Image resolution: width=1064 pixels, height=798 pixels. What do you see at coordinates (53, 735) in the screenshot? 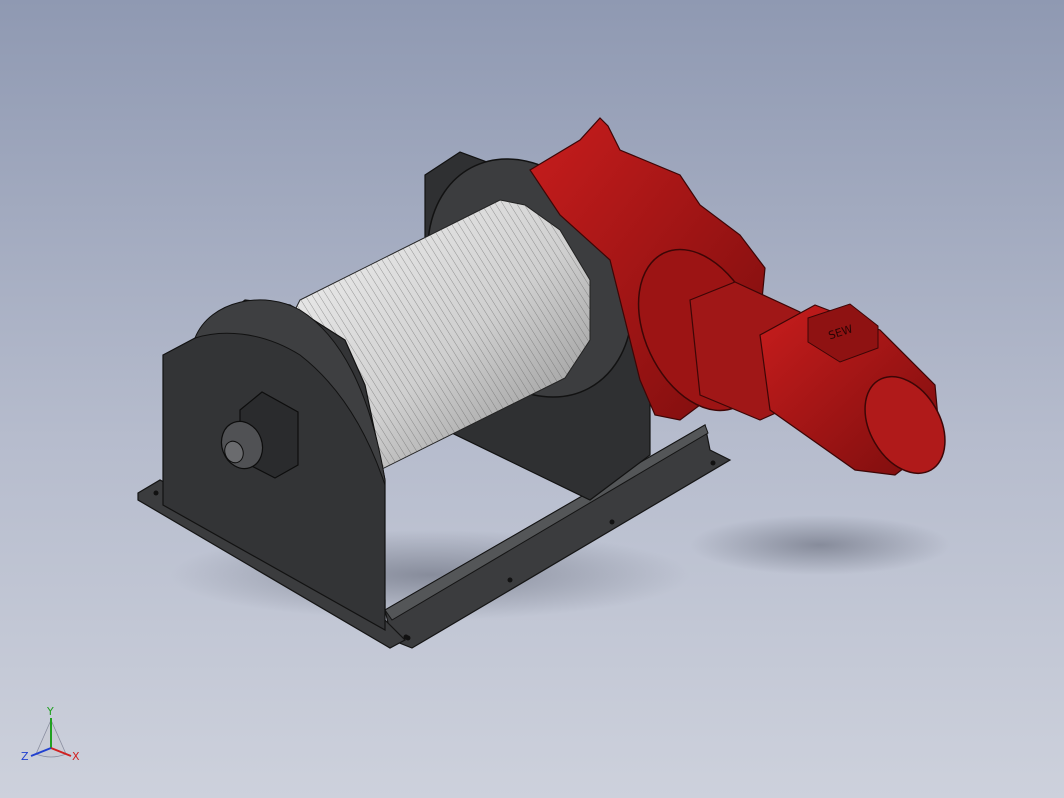
I see `view-orientation-triad: Y X Z` at bounding box center [53, 735].